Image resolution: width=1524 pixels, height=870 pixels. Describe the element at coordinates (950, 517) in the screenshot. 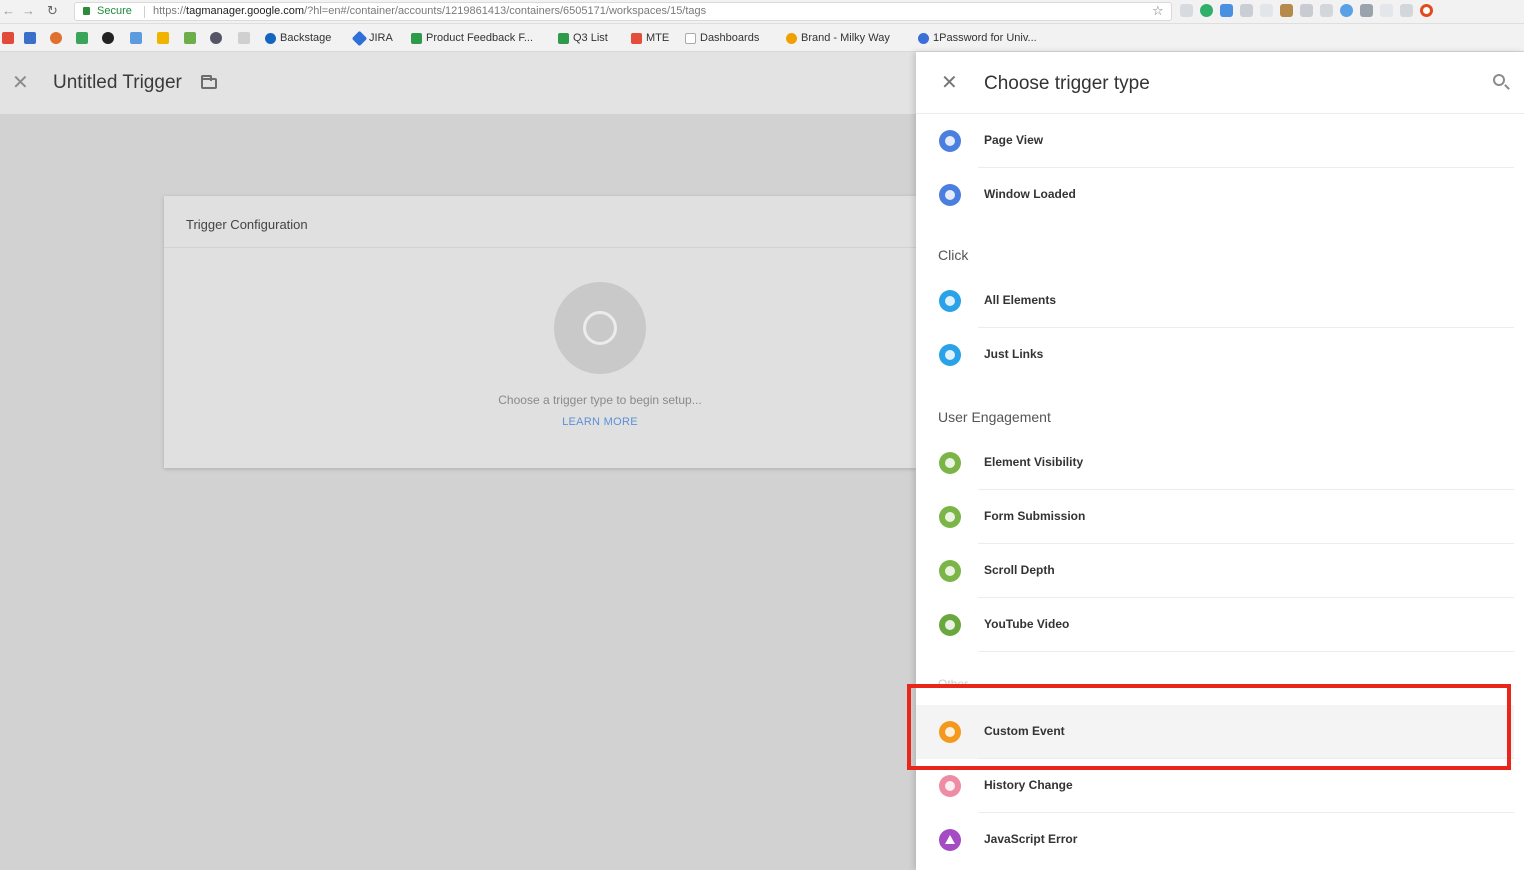

I see `form-icon` at that location.